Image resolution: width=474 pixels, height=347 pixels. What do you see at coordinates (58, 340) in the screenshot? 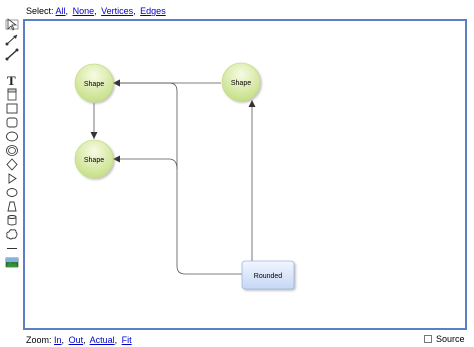
I see `zoom-in-link: In` at bounding box center [58, 340].